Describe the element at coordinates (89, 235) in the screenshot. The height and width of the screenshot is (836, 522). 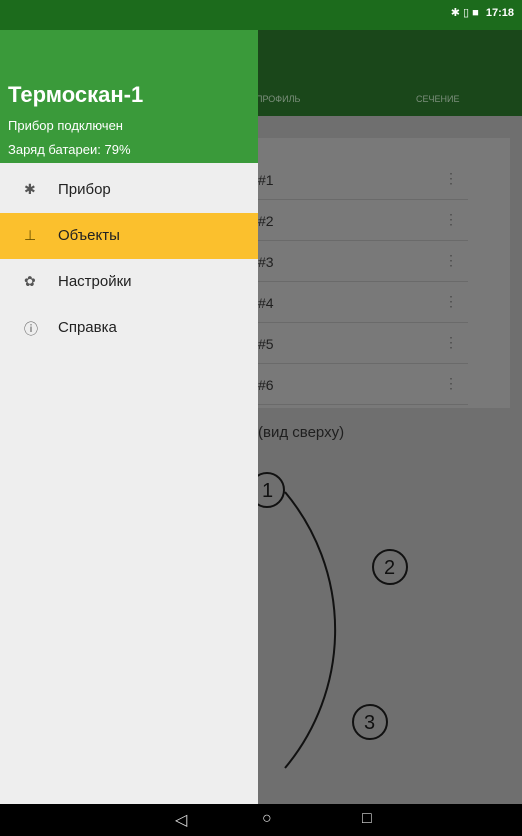
I see `menu-item-label: Объекты` at that location.